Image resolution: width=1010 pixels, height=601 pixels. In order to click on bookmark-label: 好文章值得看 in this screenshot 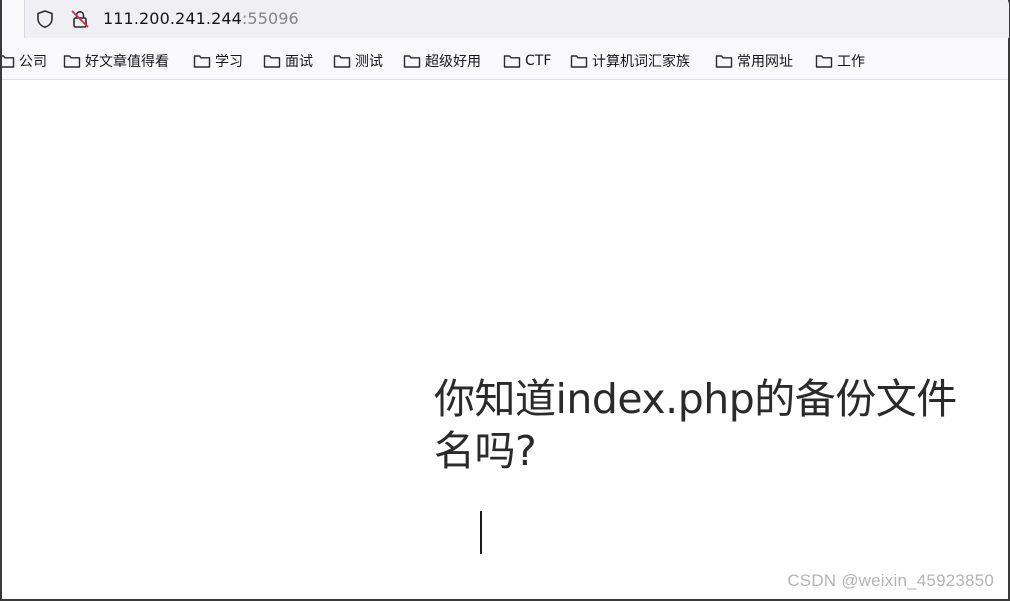, I will do `click(127, 62)`.